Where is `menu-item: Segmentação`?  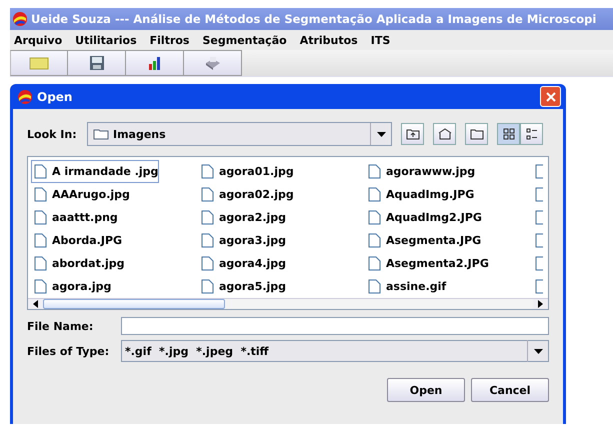
menu-item: Segmentação is located at coordinates (244, 40).